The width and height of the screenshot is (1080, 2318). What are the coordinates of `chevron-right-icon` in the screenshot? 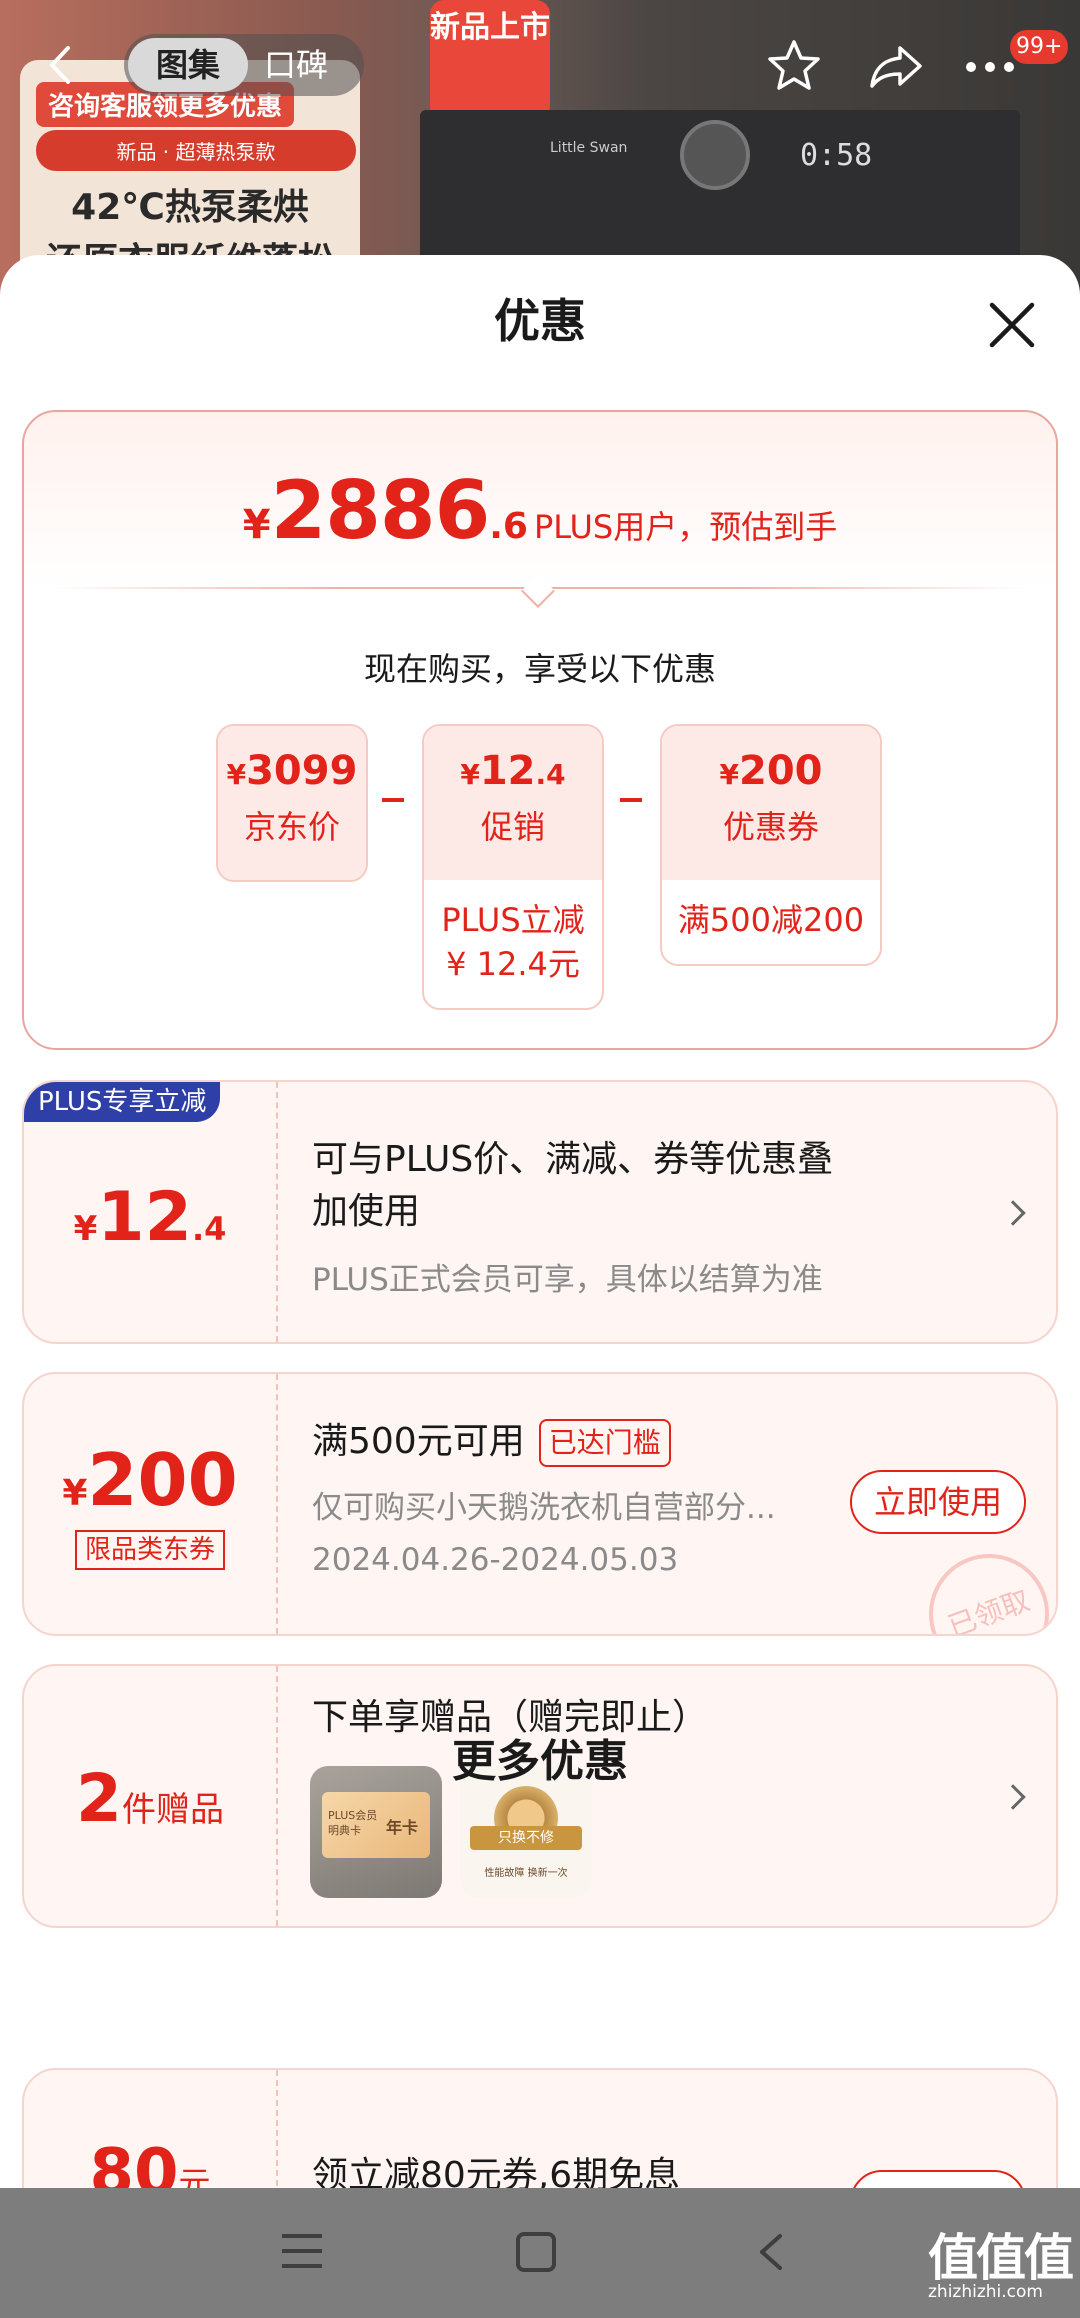 It's located at (1013, 1213).